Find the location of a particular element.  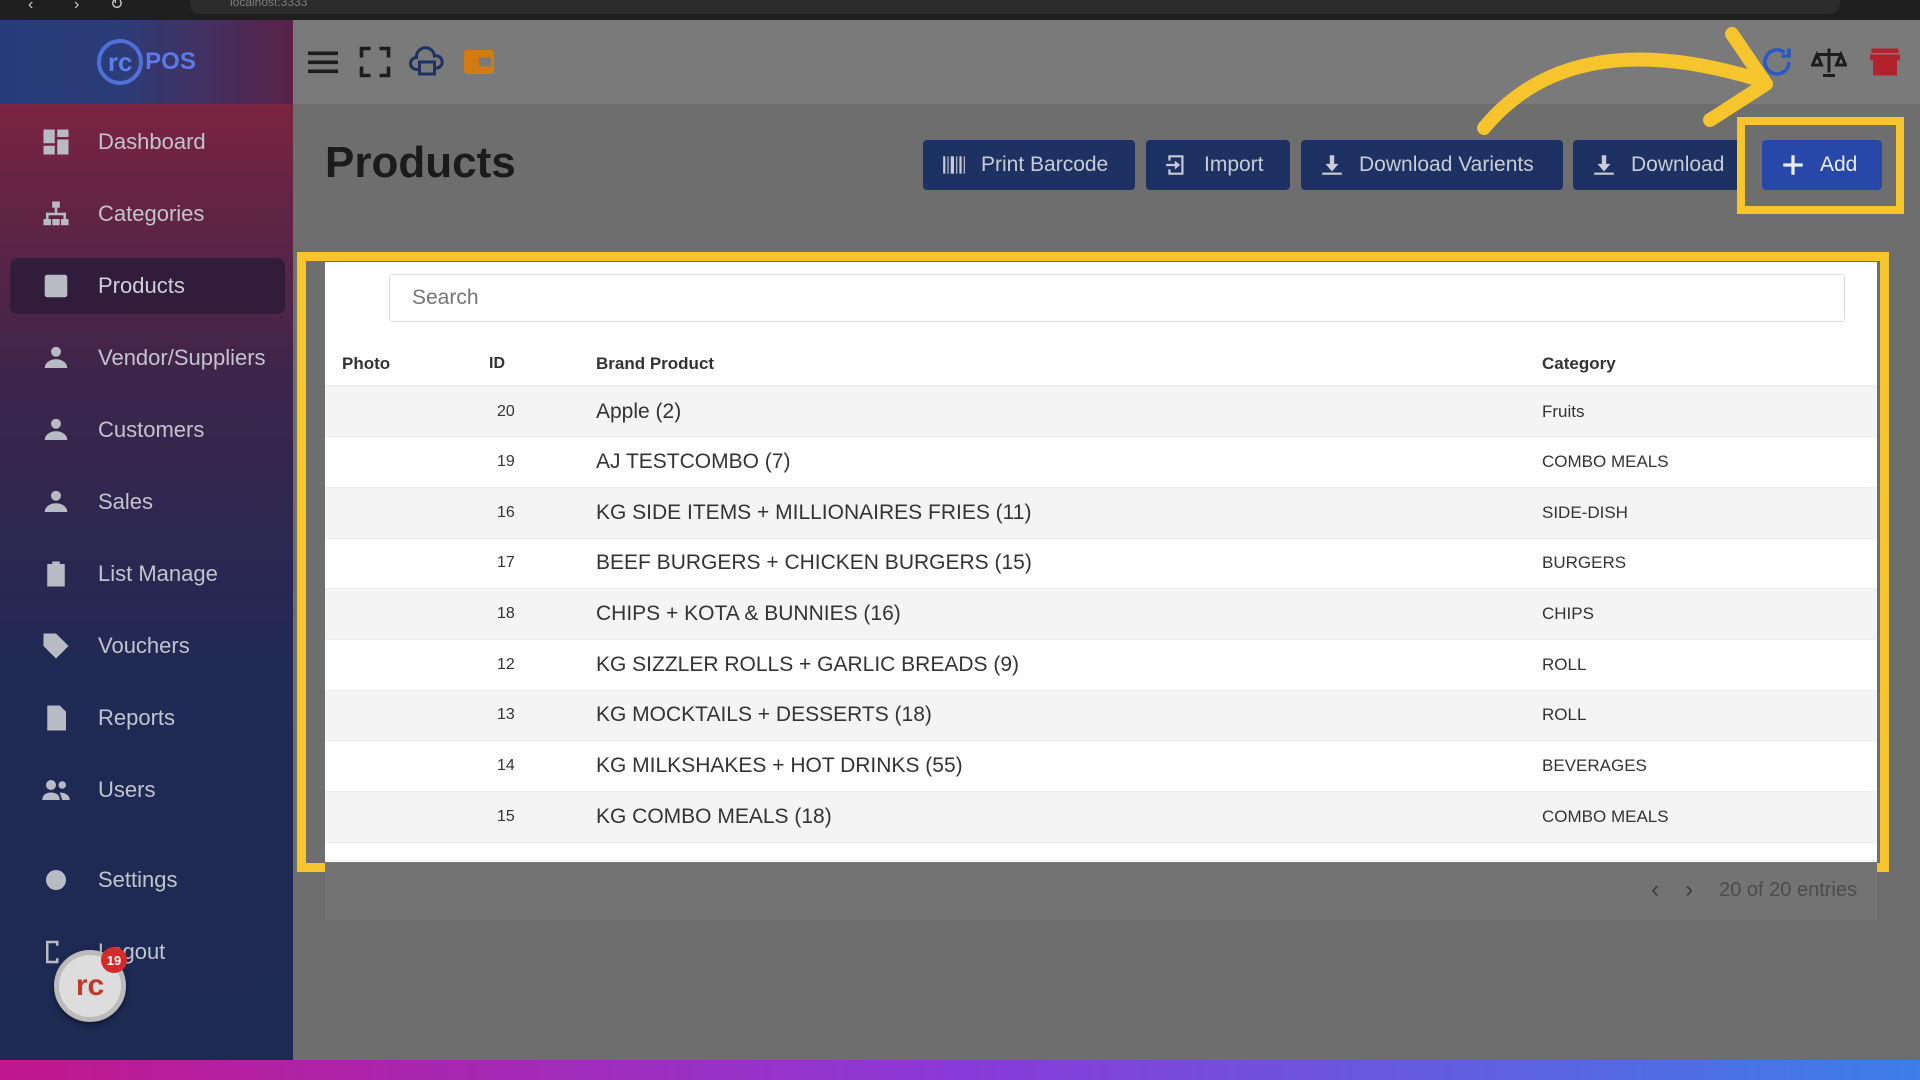

sidebar-item-vendor-suppliers: Vendor/Suppliers is located at coordinates (147, 358).